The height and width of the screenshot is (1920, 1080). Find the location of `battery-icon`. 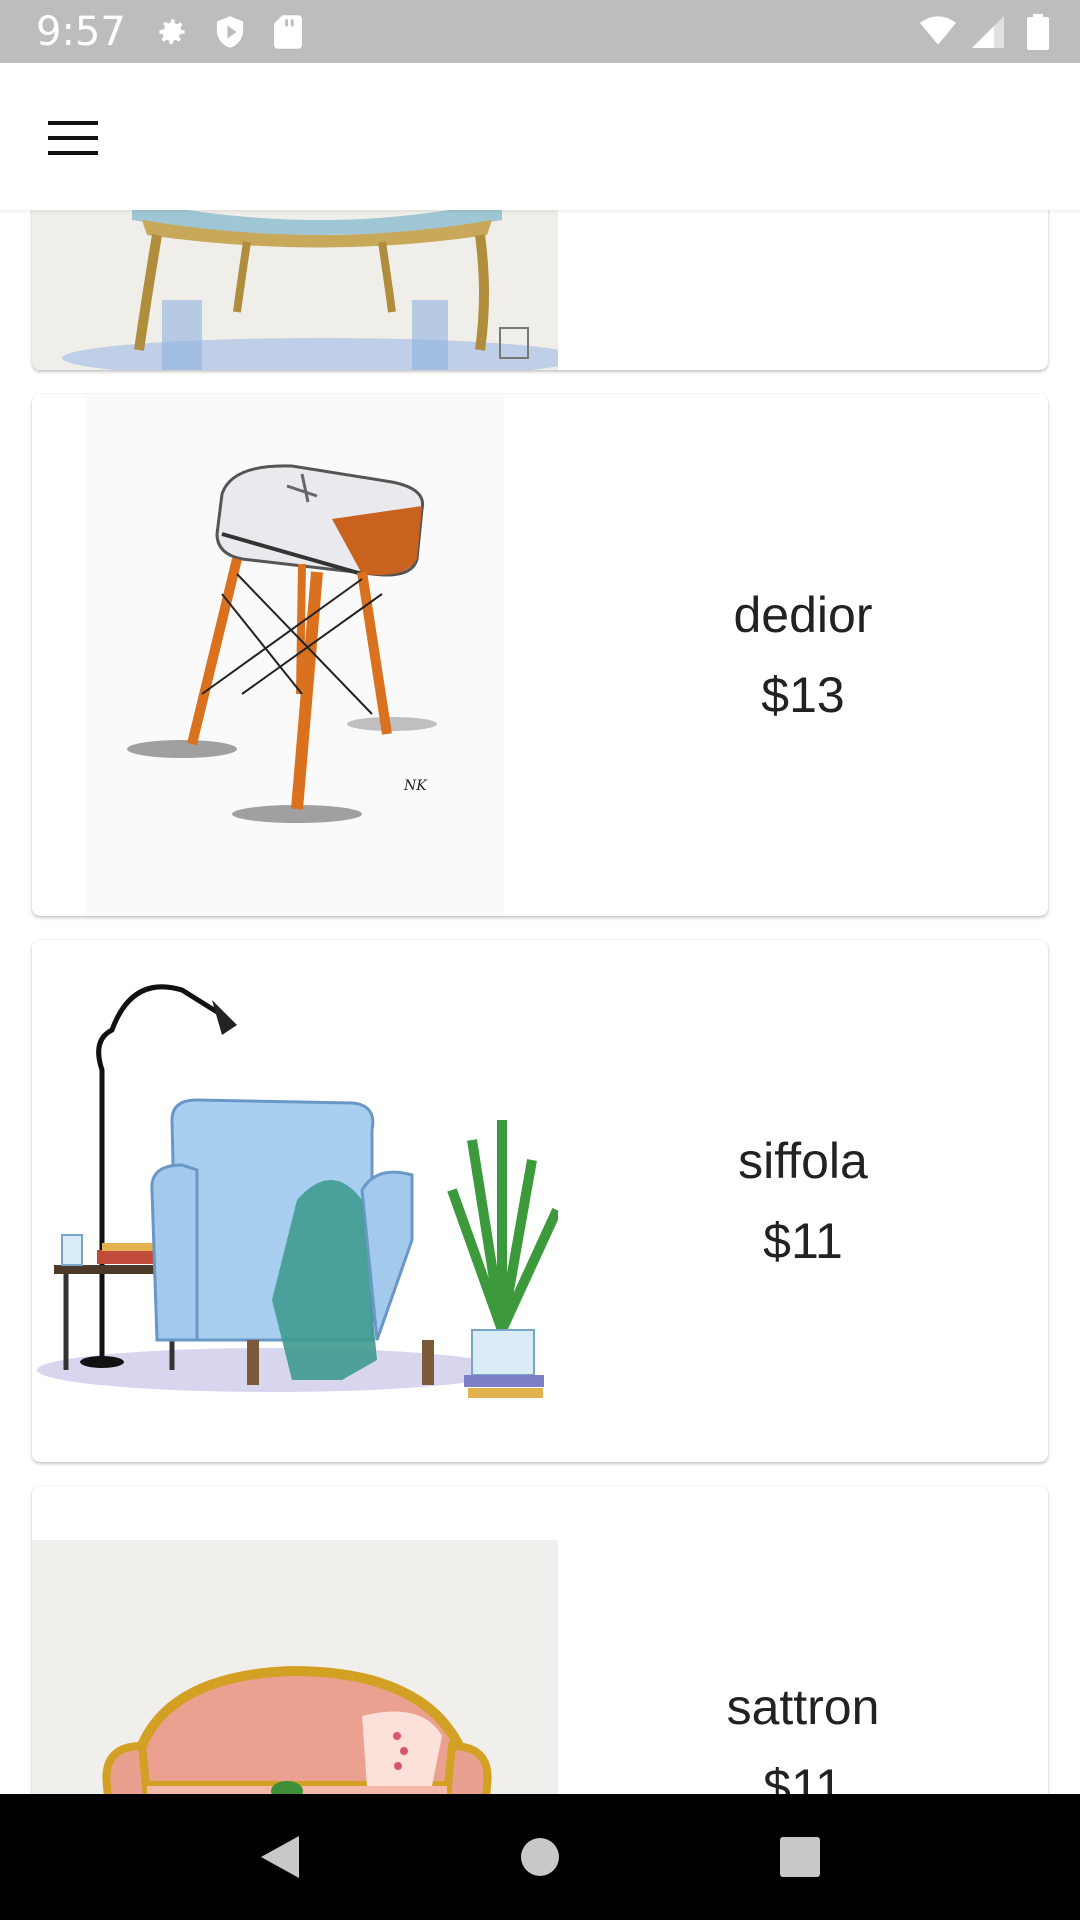

battery-icon is located at coordinates (1038, 31).